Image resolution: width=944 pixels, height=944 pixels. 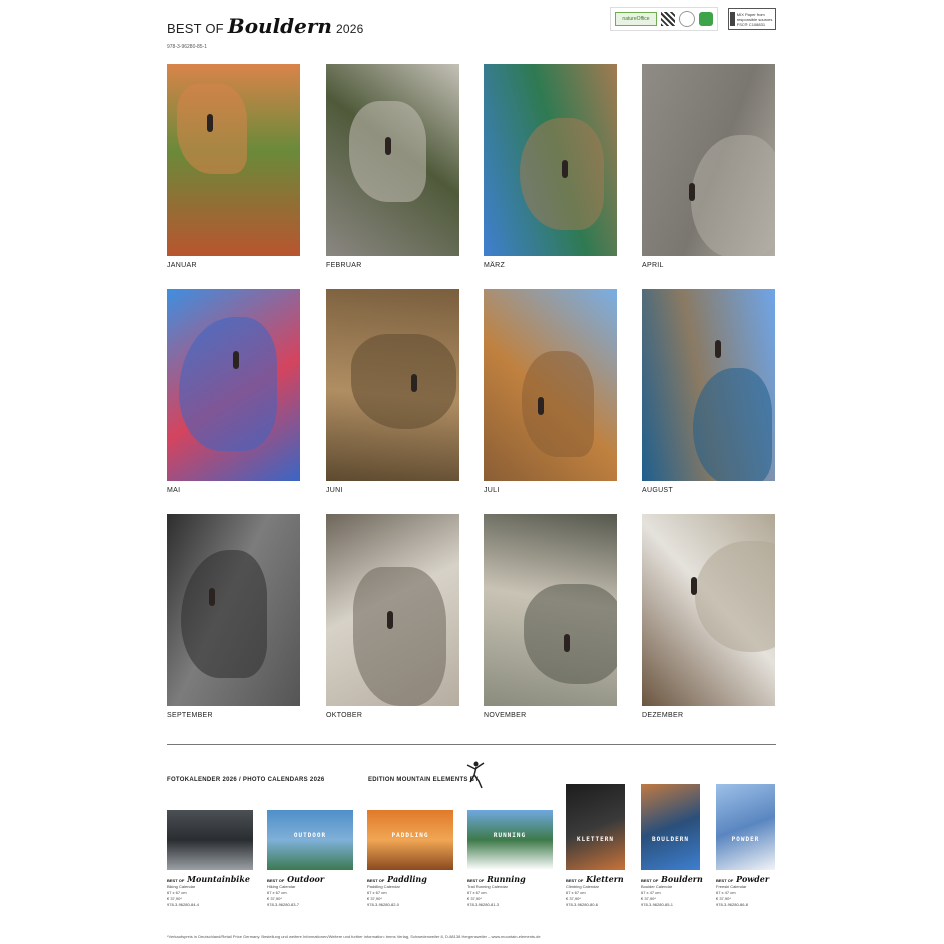 I want to click on product-name: BEST OF Outdoor, so click(x=310, y=879).